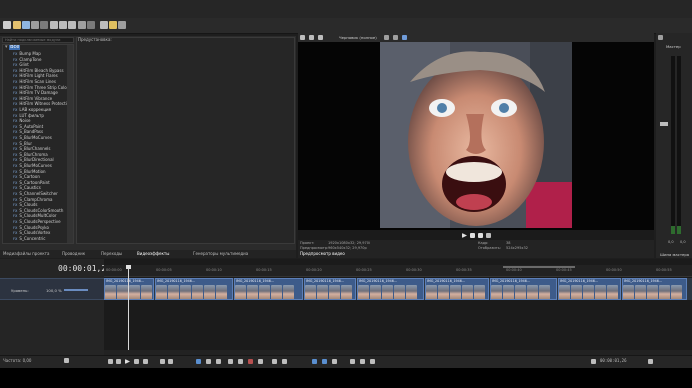  Describe the element at coordinates (145, 361) in the screenshot. I see `timeline-stop-icon` at that location.